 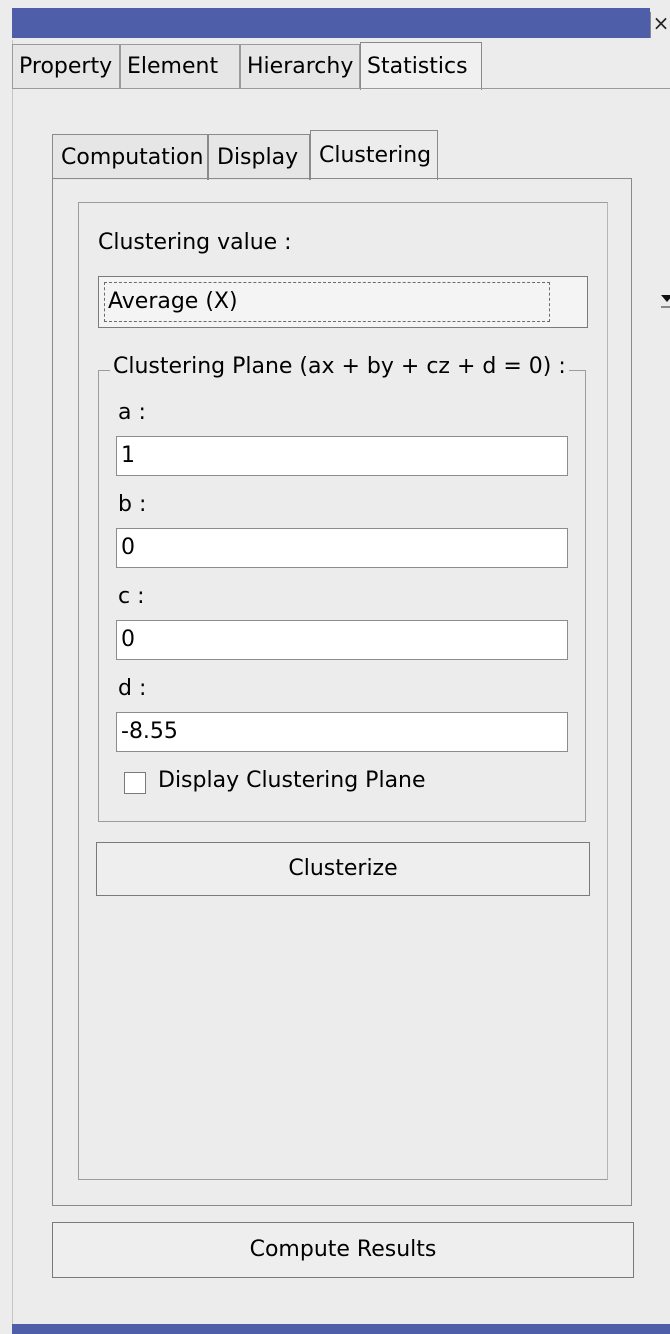 What do you see at coordinates (132, 688) in the screenshot?
I see `field-d-label: d :` at bounding box center [132, 688].